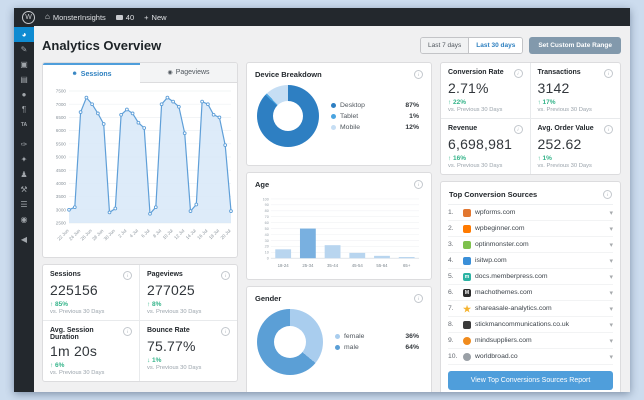 The height and width of the screenshot is (400, 644). What do you see at coordinates (495, 45) in the screenshot?
I see `last-30-days-button: Last 30 days` at bounding box center [495, 45].